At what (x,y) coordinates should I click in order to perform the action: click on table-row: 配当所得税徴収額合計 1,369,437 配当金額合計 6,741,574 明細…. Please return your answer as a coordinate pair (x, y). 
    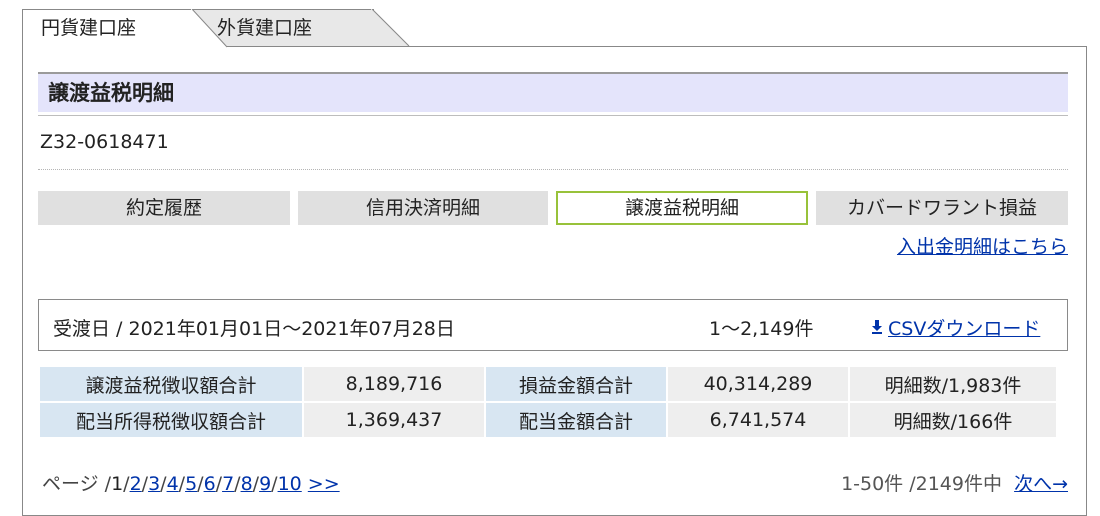
    Looking at the image, I should click on (548, 420).